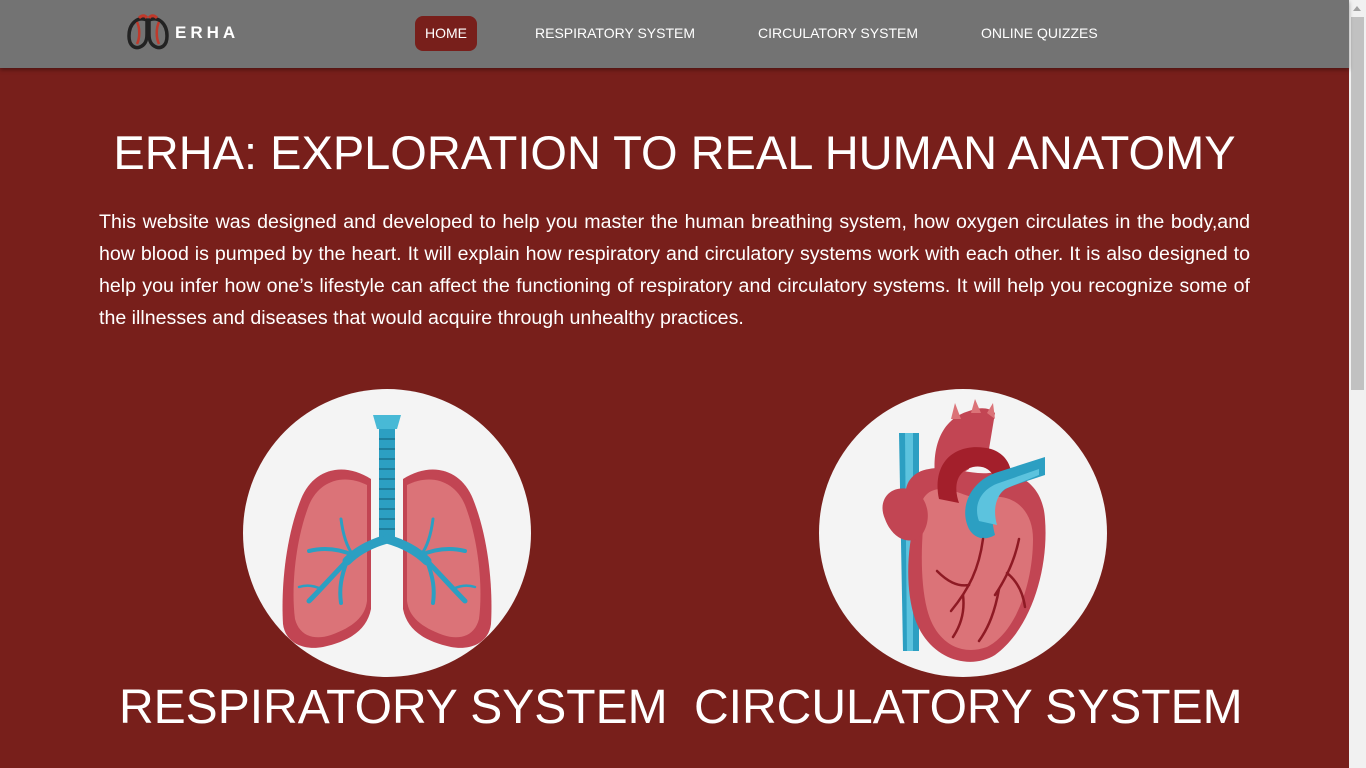 Image resolution: width=1366 pixels, height=768 pixels. What do you see at coordinates (674, 152) in the screenshot?
I see `page-title: ERHA: EXPLORATION TO REAL HUMAN ANATOMY` at bounding box center [674, 152].